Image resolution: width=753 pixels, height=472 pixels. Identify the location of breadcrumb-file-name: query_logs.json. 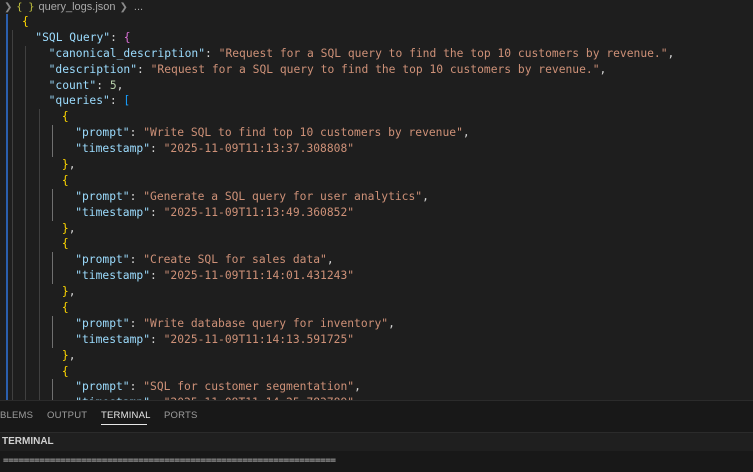
(76, 7).